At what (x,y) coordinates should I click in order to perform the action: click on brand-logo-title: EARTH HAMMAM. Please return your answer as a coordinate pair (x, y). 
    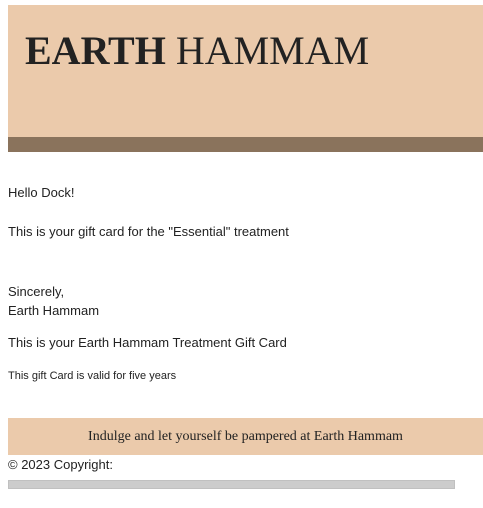
    Looking at the image, I should click on (197, 51).